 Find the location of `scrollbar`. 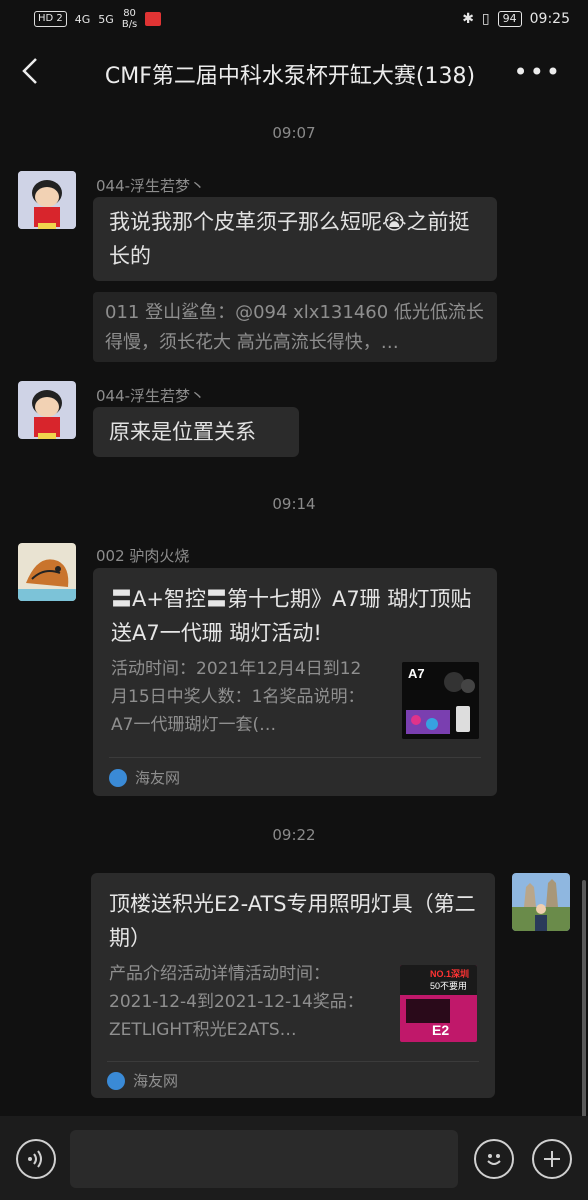

scrollbar is located at coordinates (584, 1000).